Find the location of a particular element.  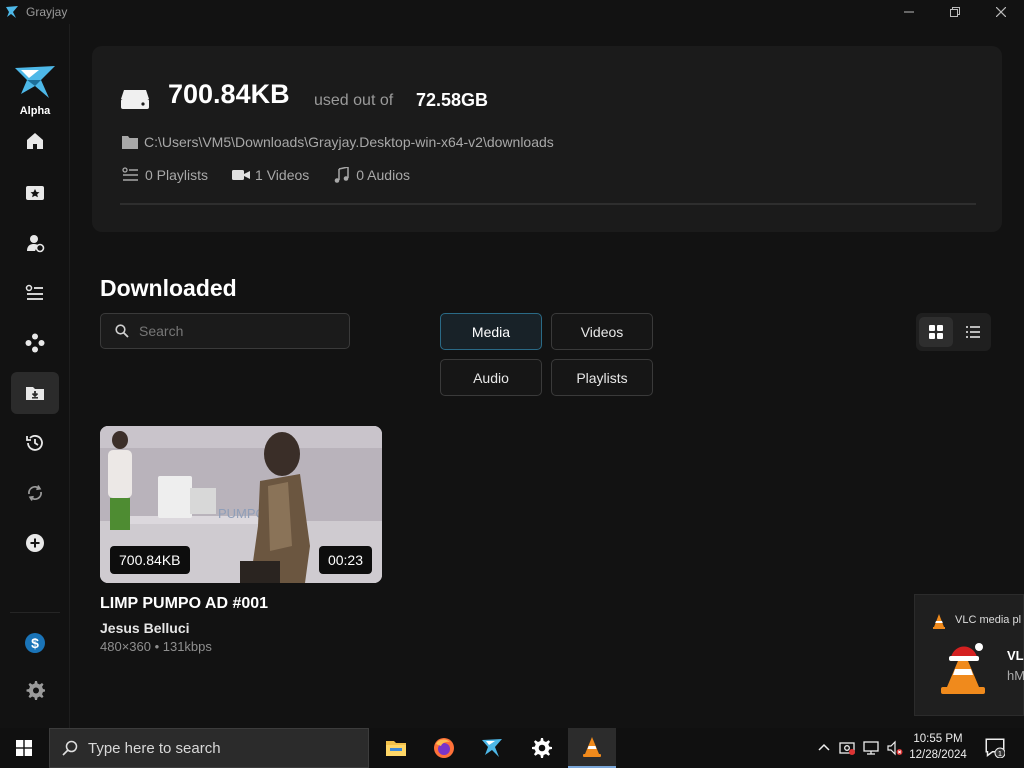

gear-icon is located at coordinates (35, 690).